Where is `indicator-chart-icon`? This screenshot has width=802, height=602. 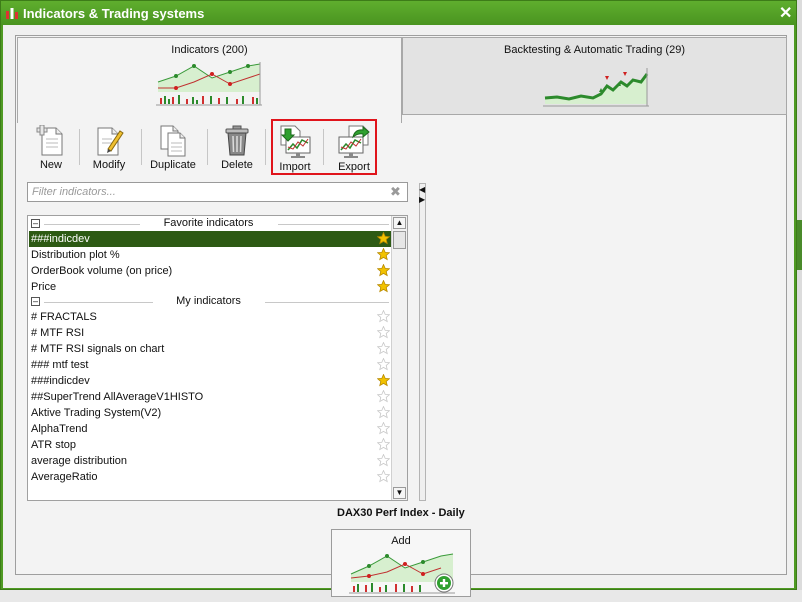
indicator-chart-icon is located at coordinates (209, 84).